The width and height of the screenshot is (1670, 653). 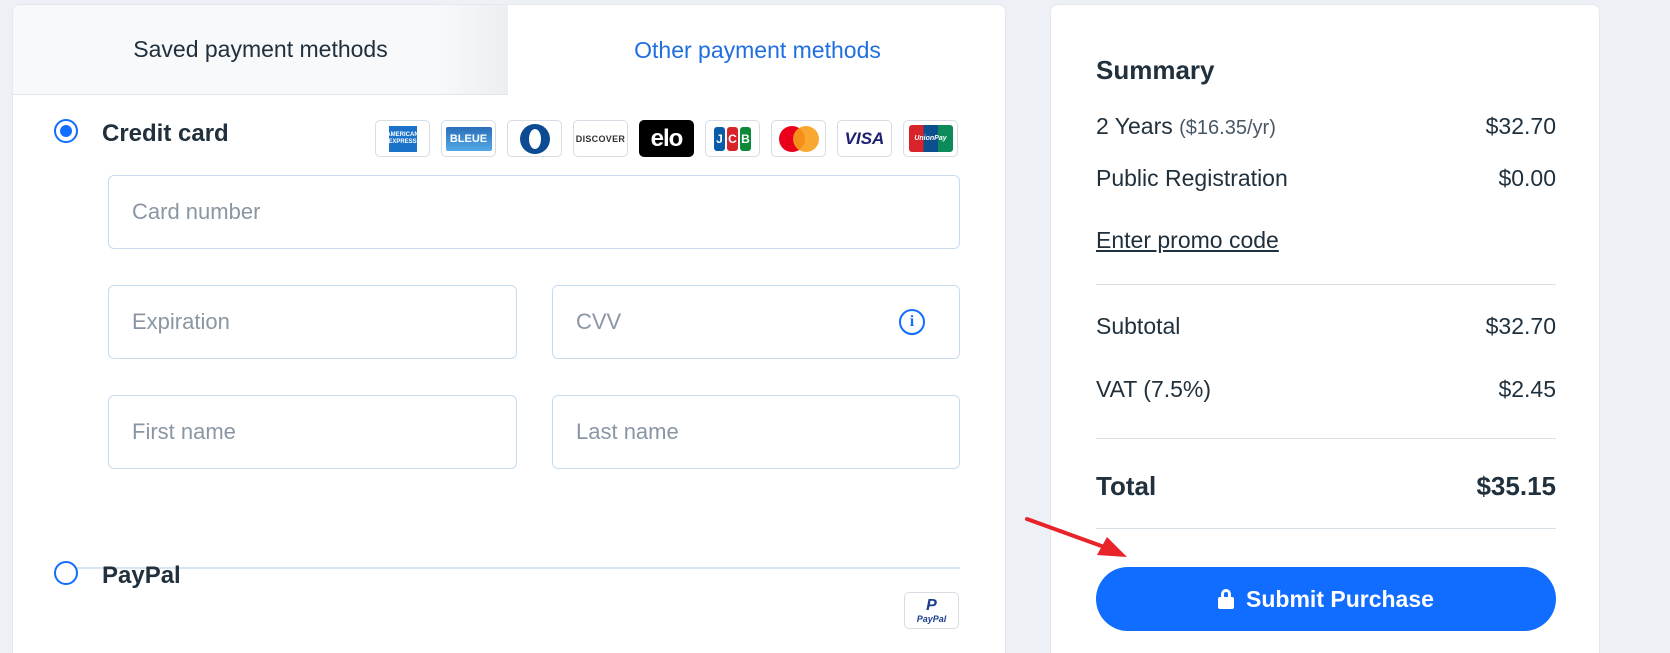 I want to click on first-name-field, so click(x=312, y=432).